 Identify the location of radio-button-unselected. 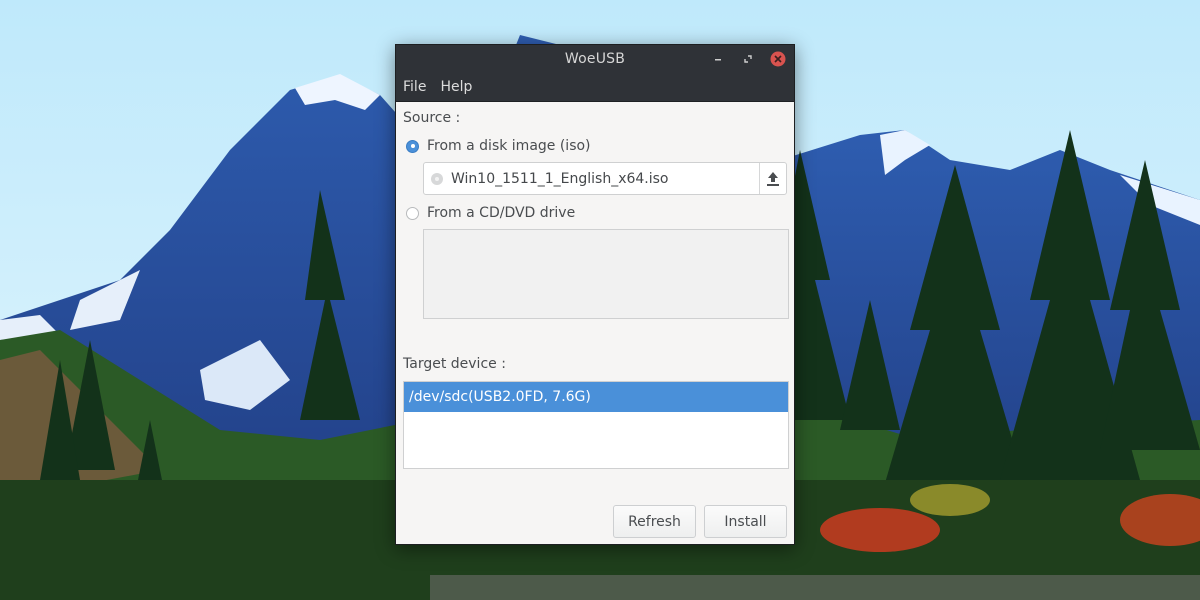
(412, 213).